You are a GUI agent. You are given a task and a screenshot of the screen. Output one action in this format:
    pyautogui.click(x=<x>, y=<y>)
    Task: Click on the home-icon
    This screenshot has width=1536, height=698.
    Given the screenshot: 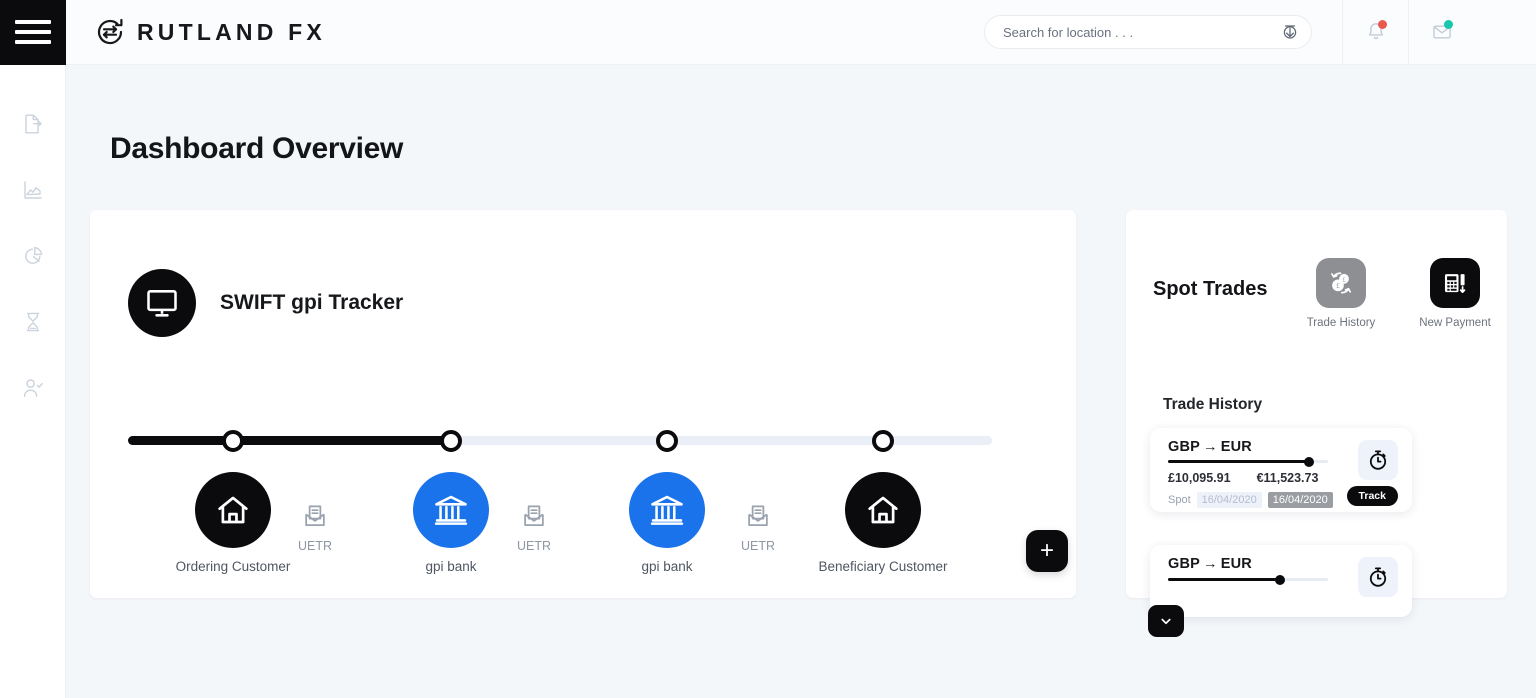 What is the action you would take?
    pyautogui.click(x=233, y=510)
    